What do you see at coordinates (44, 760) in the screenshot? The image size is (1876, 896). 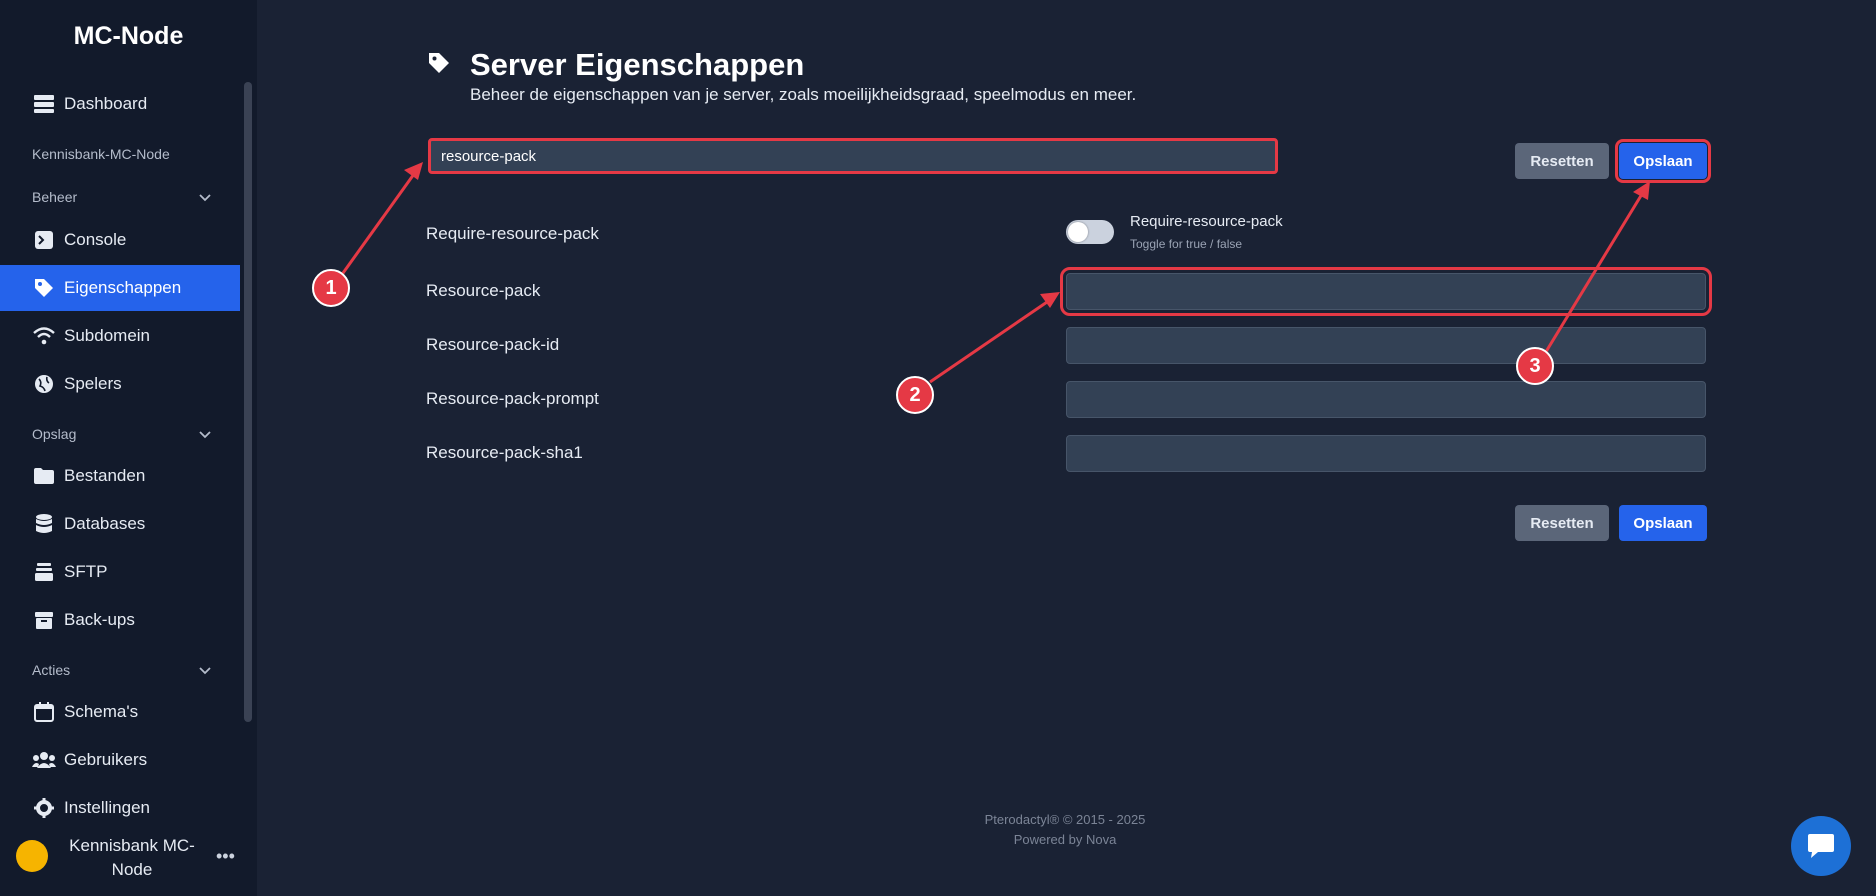 I see `users-icon` at bounding box center [44, 760].